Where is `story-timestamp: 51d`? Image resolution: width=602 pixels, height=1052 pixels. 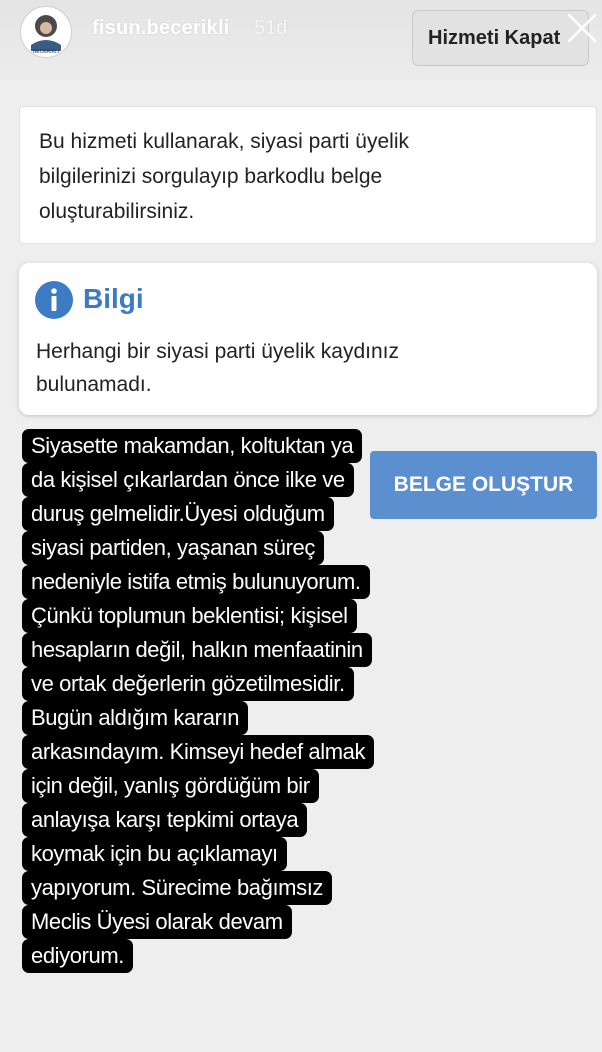 story-timestamp: 51d is located at coordinates (271, 28).